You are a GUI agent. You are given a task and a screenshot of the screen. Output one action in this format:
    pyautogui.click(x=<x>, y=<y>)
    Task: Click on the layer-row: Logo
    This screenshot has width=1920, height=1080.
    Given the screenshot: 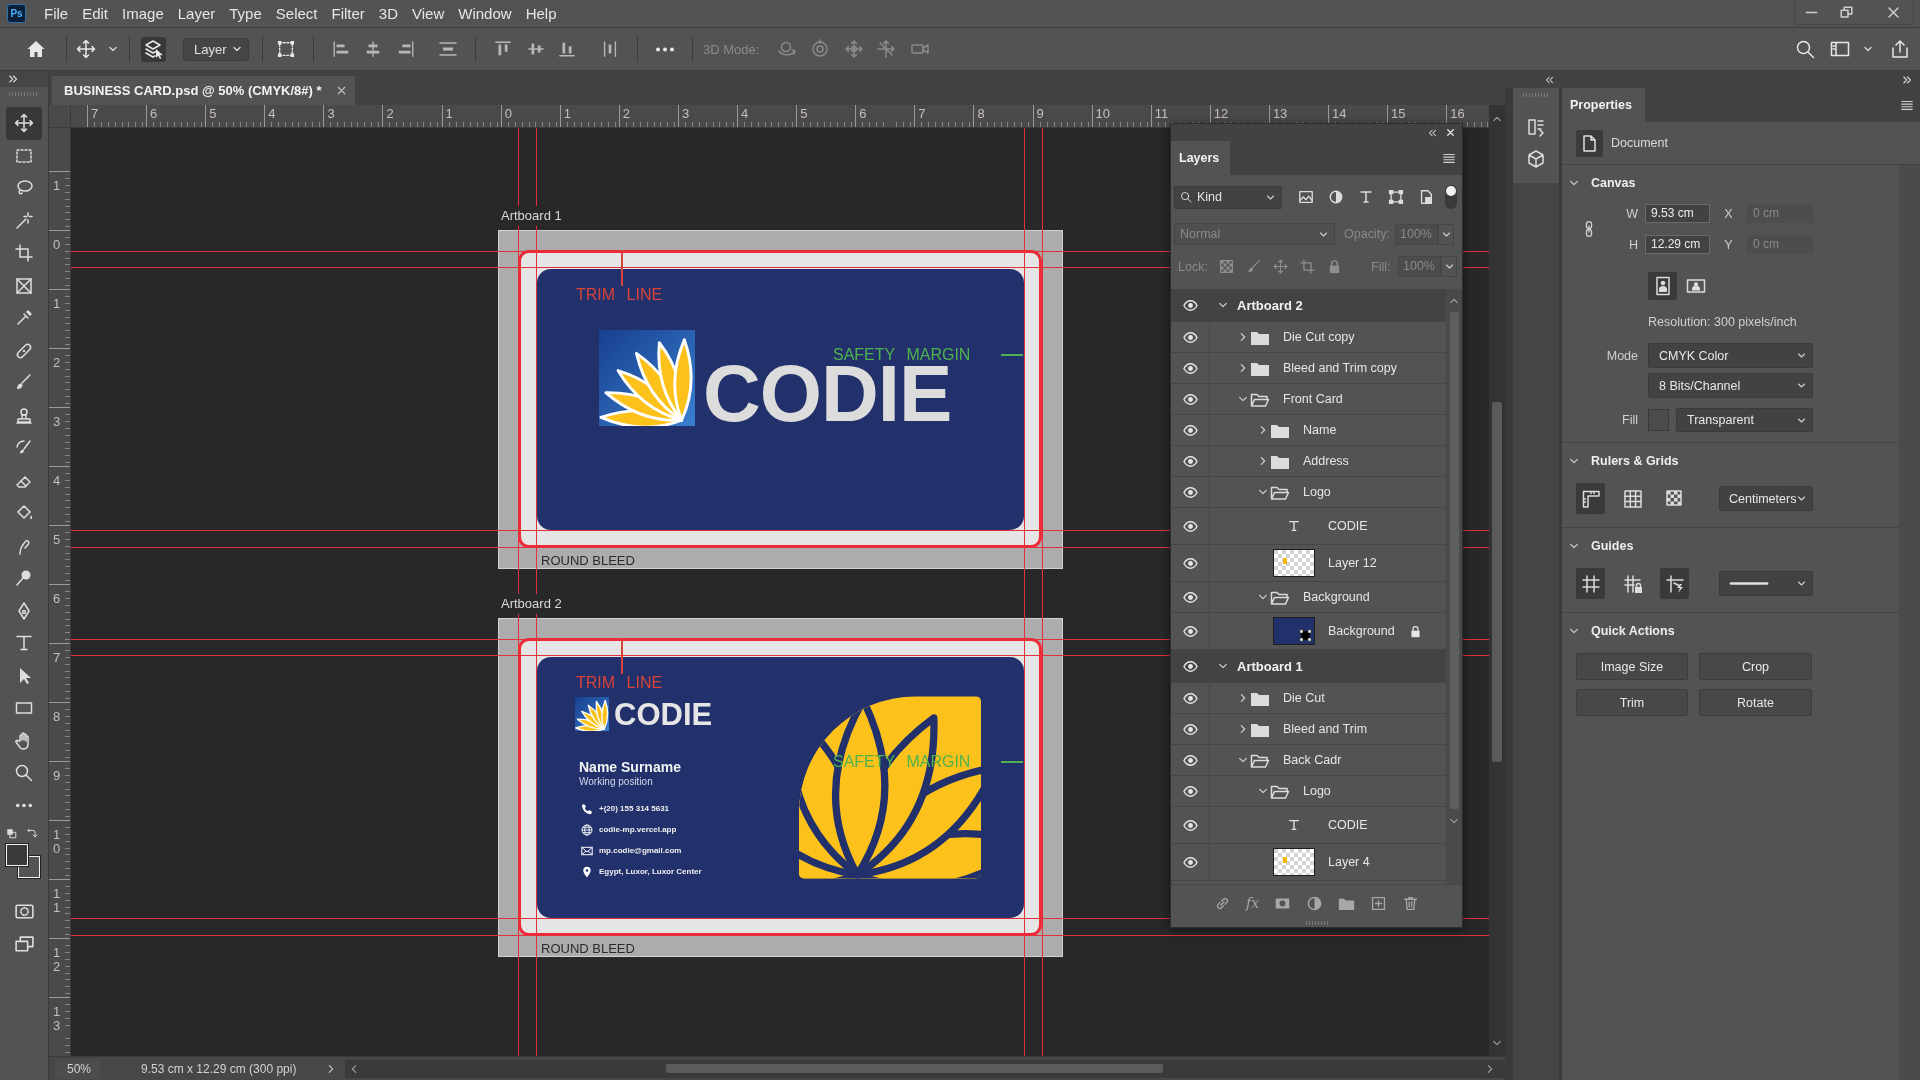 What is the action you would take?
    pyautogui.click(x=1308, y=492)
    